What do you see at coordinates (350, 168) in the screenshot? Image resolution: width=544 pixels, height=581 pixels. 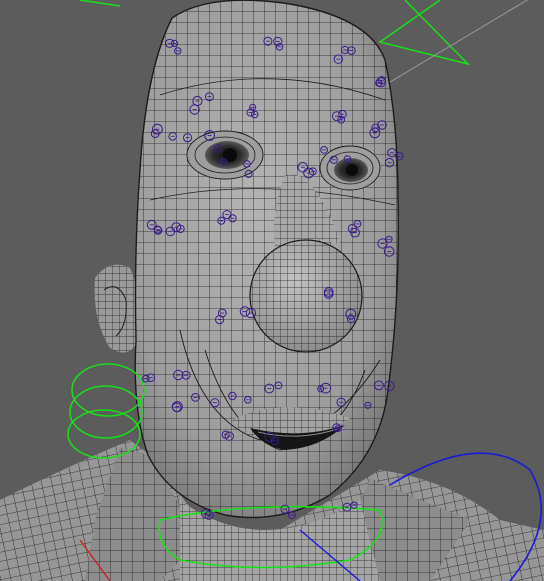 I see `right-eye` at bounding box center [350, 168].